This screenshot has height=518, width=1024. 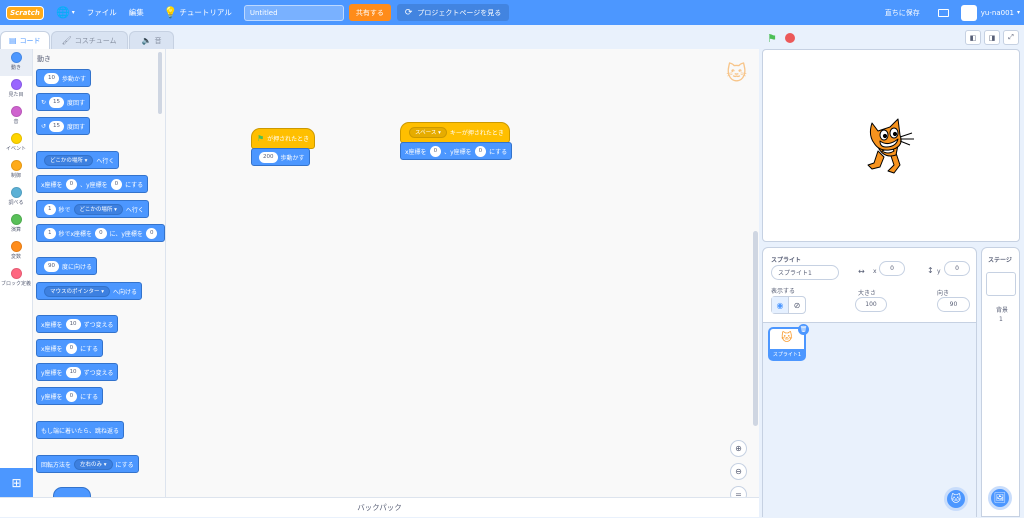 I want to click on move-steps-input: 10, so click(x=51, y=78).